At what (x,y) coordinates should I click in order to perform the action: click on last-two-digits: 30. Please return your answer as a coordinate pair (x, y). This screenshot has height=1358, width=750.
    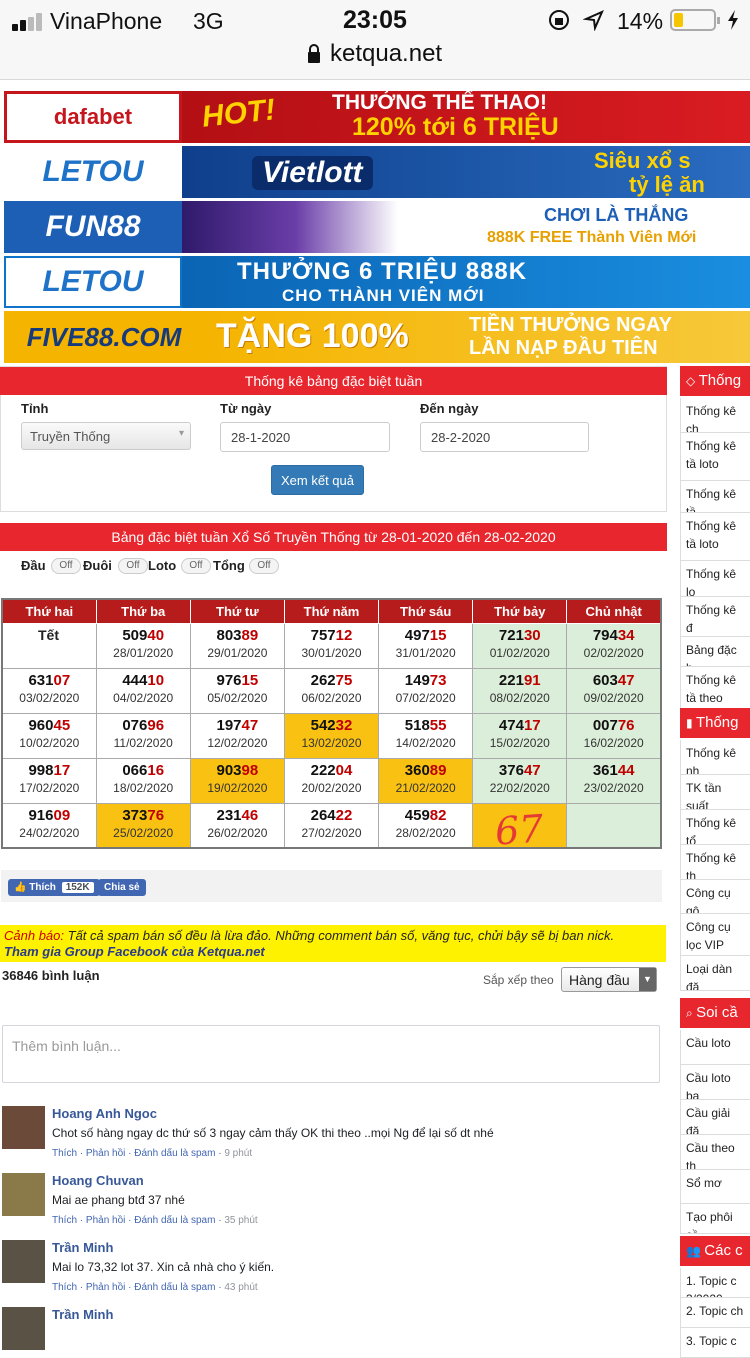
    Looking at the image, I should click on (532, 635).